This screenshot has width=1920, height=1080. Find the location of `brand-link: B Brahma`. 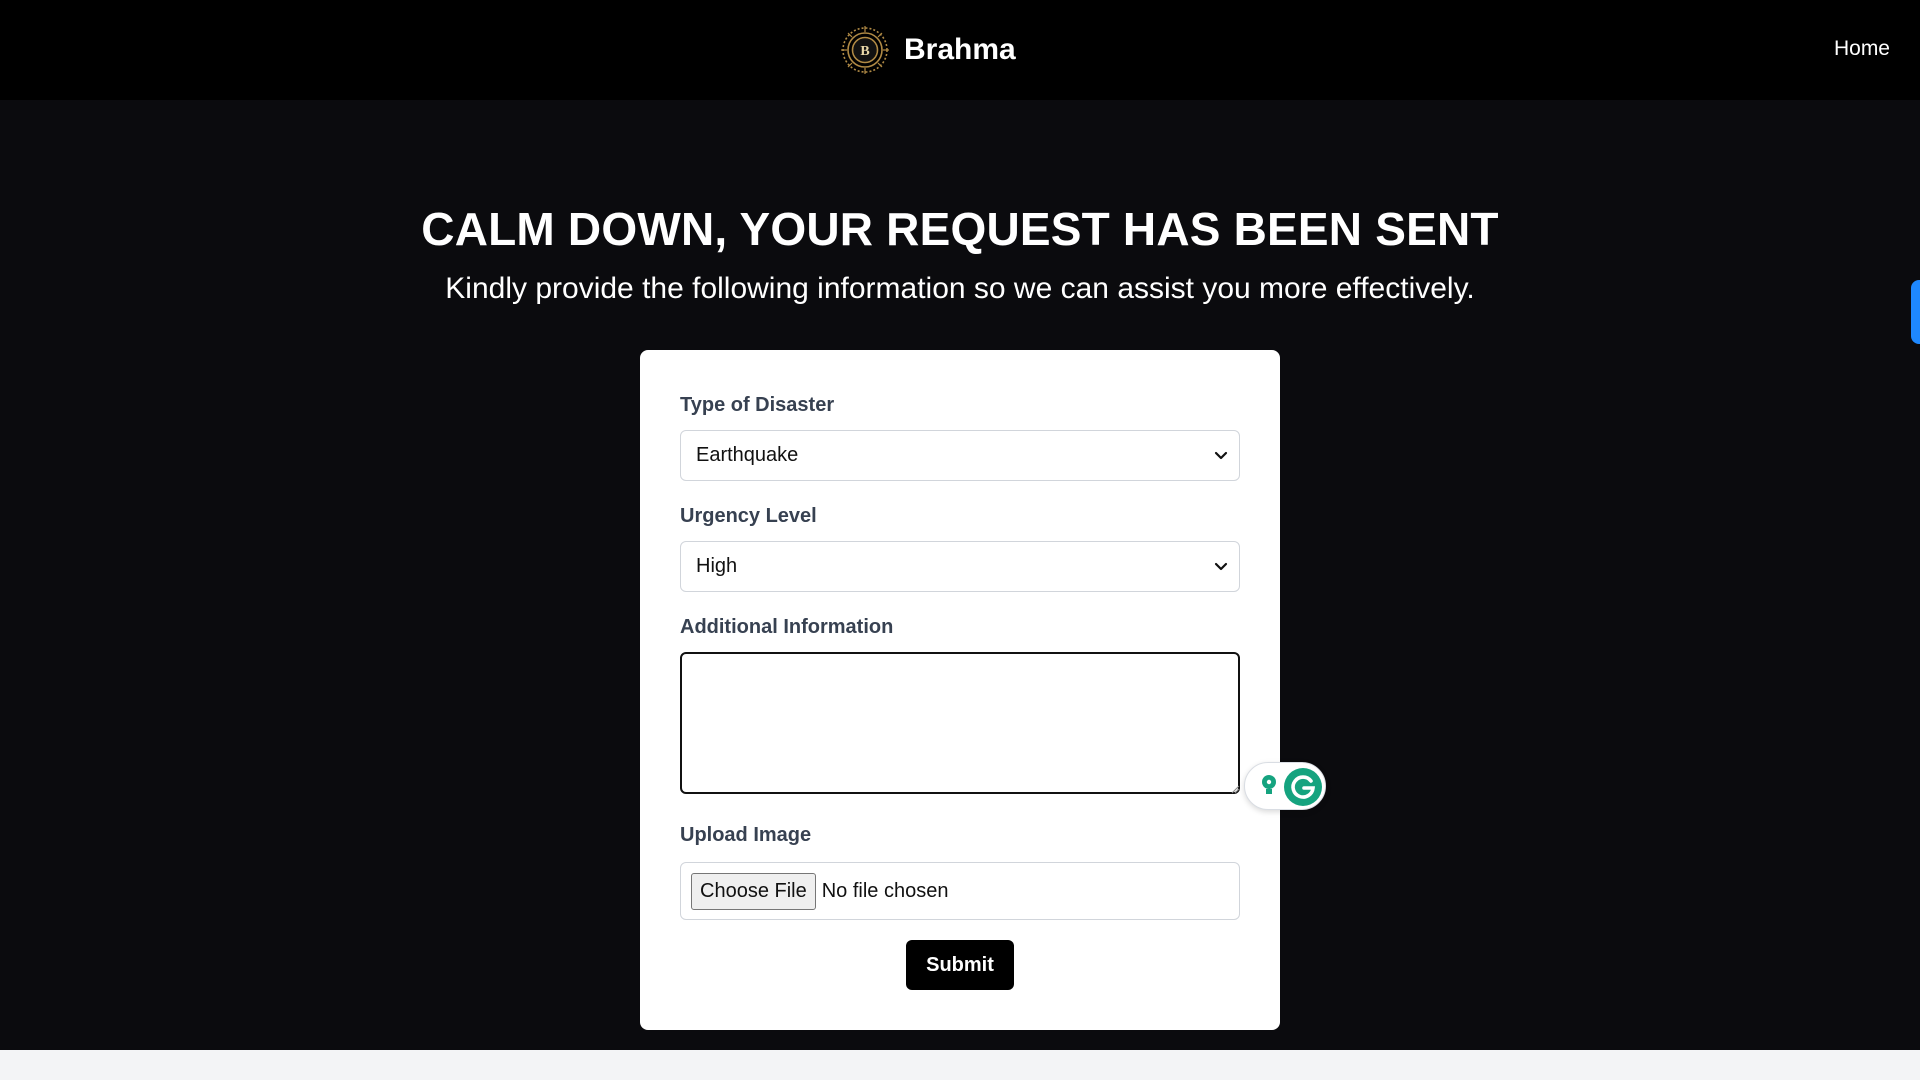

brand-link: B Brahma is located at coordinates (928, 50).